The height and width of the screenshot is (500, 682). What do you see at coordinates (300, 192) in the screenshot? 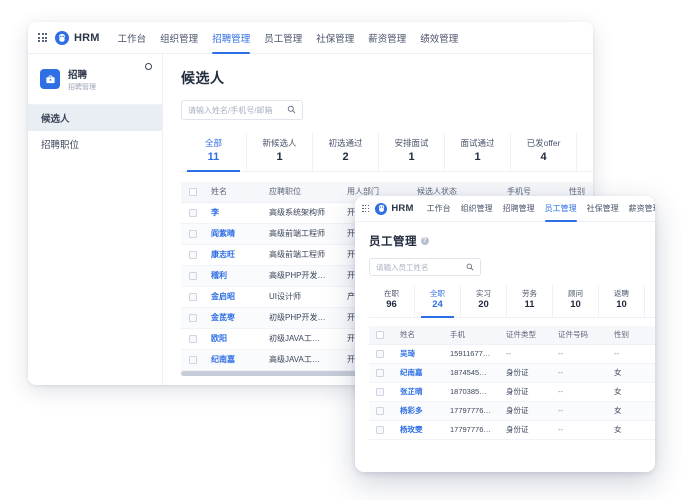
I see `col-position: 应聘职位` at bounding box center [300, 192].